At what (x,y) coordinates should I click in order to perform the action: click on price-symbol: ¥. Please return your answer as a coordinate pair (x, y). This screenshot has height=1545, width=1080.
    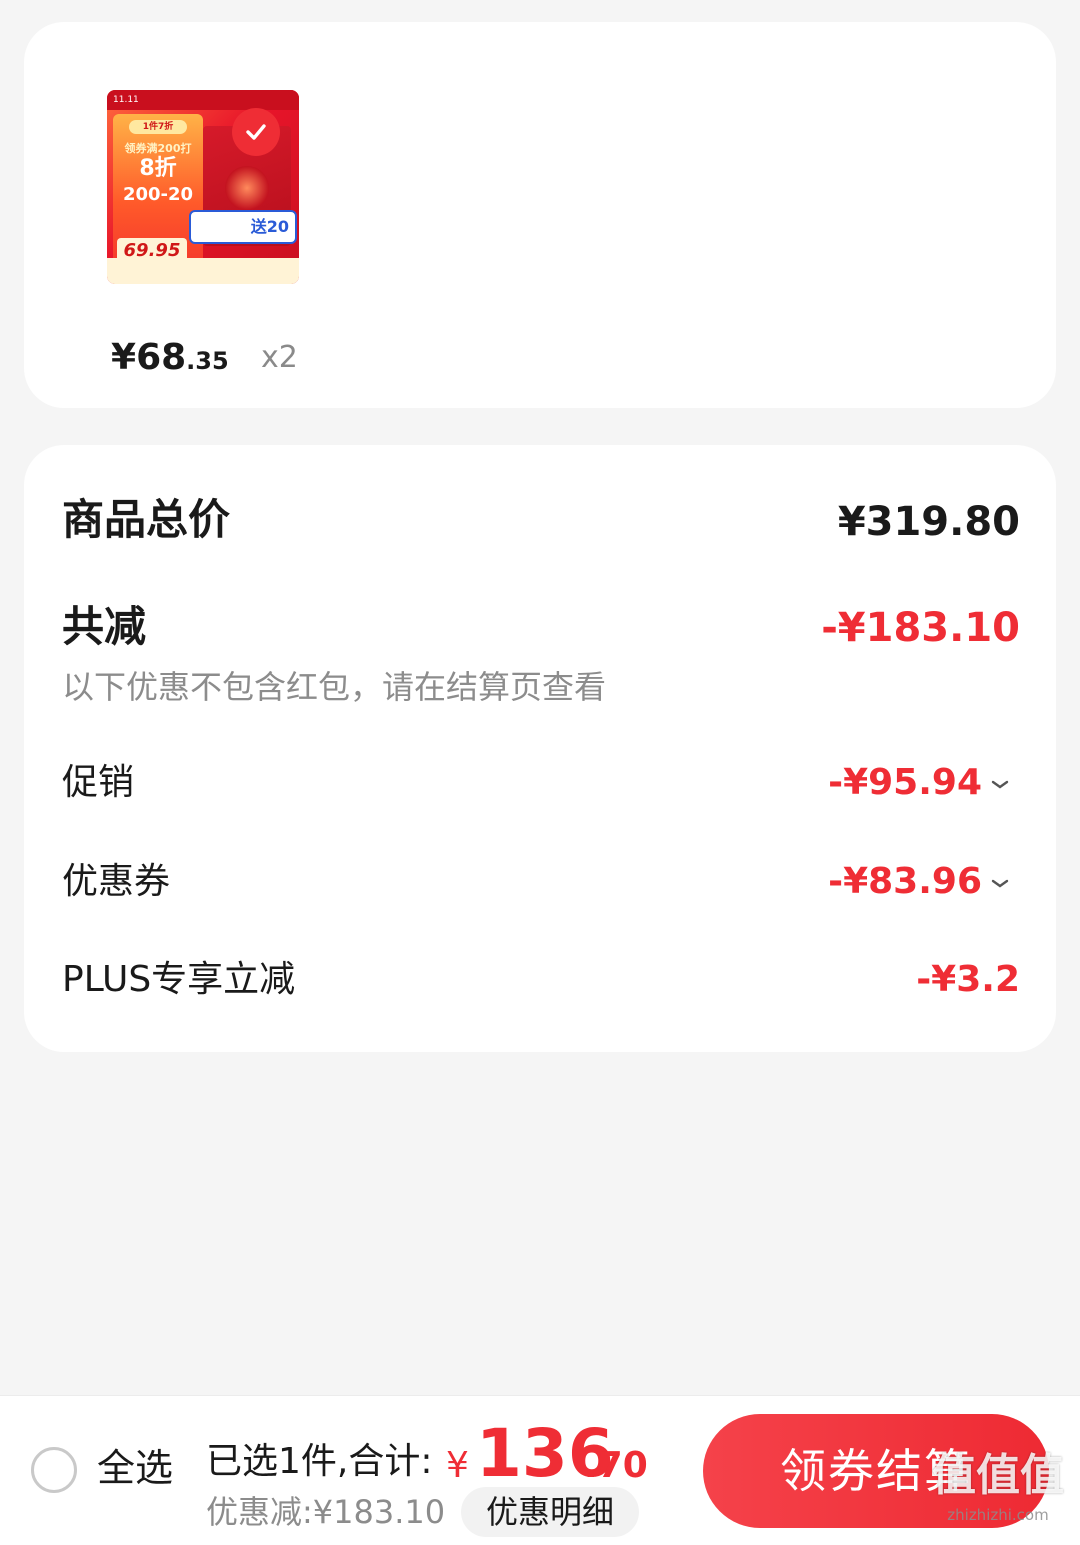
    Looking at the image, I should click on (124, 357).